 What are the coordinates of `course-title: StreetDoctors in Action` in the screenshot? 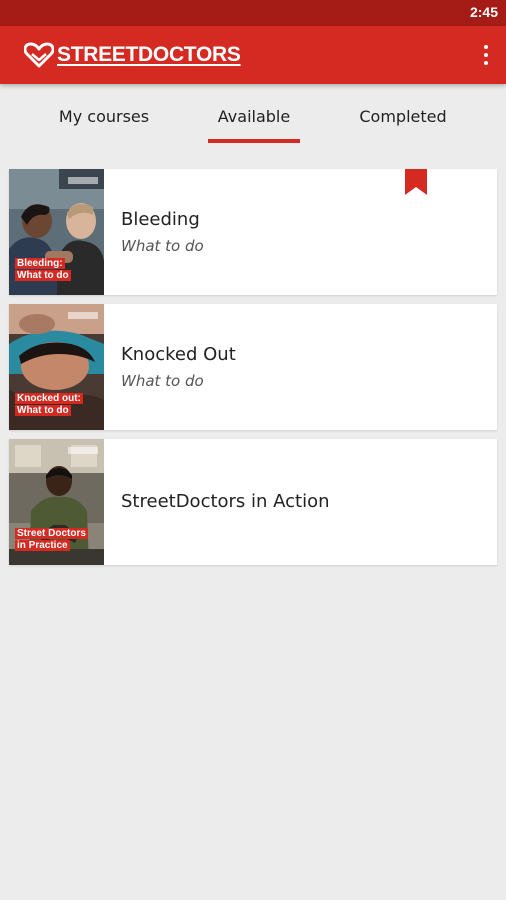 It's located at (225, 501).